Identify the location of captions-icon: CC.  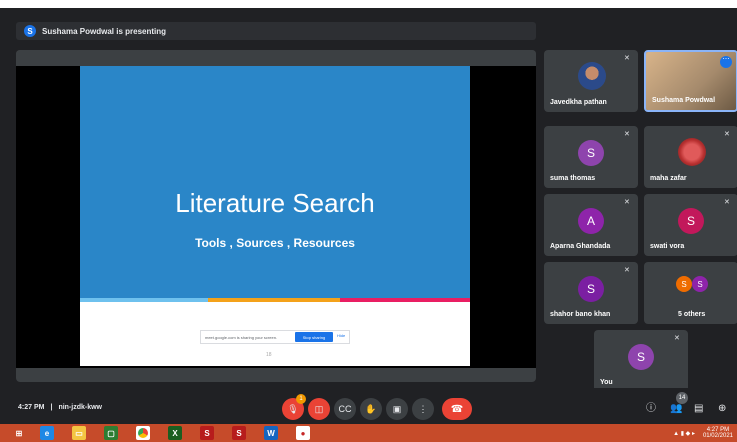
(345, 409).